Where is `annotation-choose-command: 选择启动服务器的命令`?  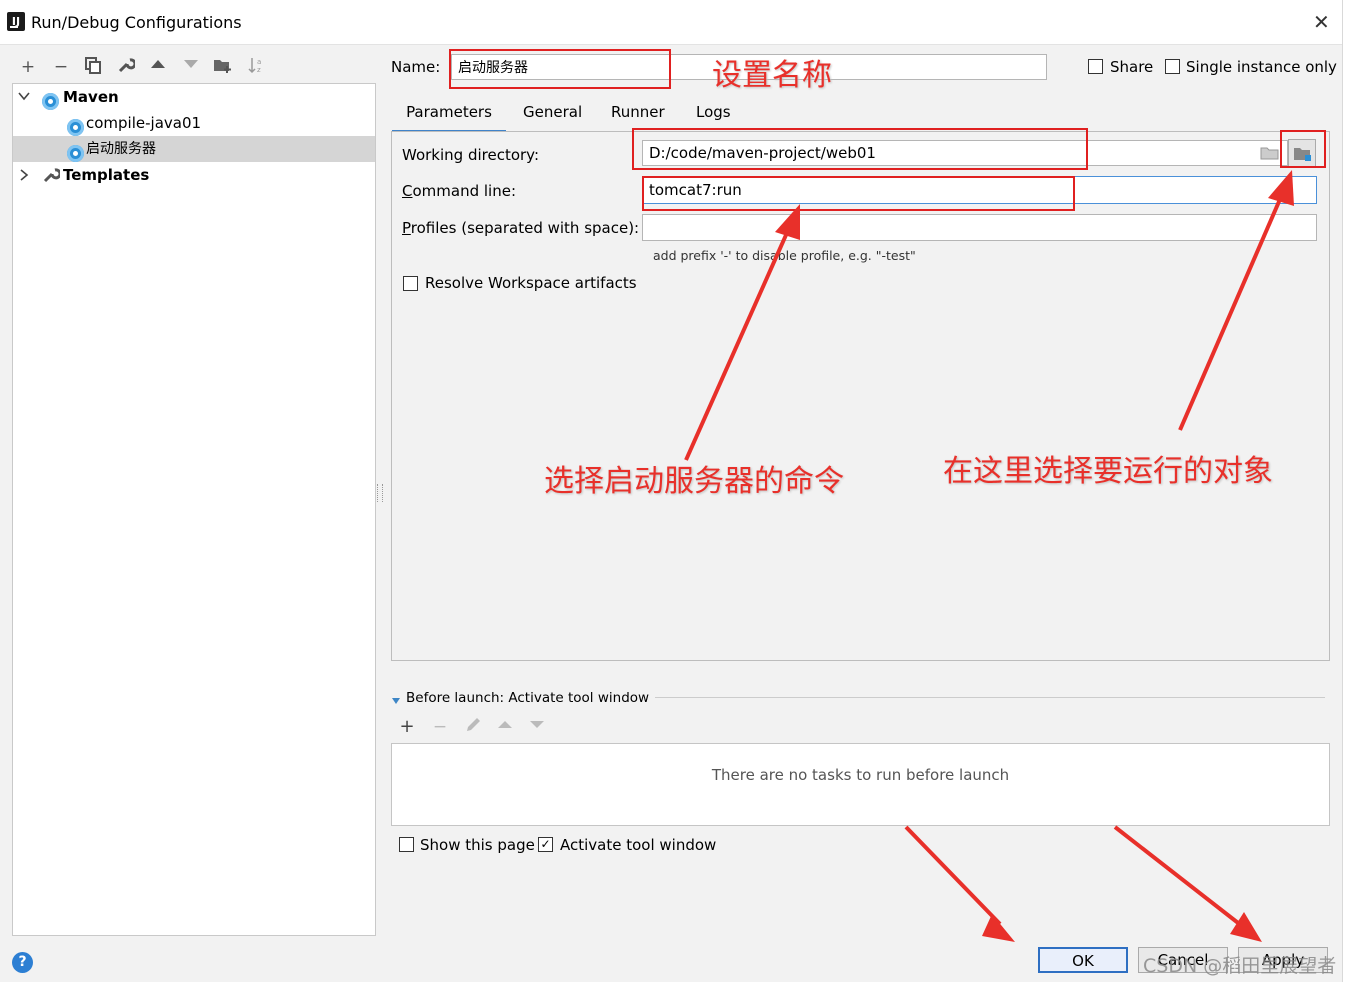
annotation-choose-command: 选择启动服务器的命令 is located at coordinates (694, 481).